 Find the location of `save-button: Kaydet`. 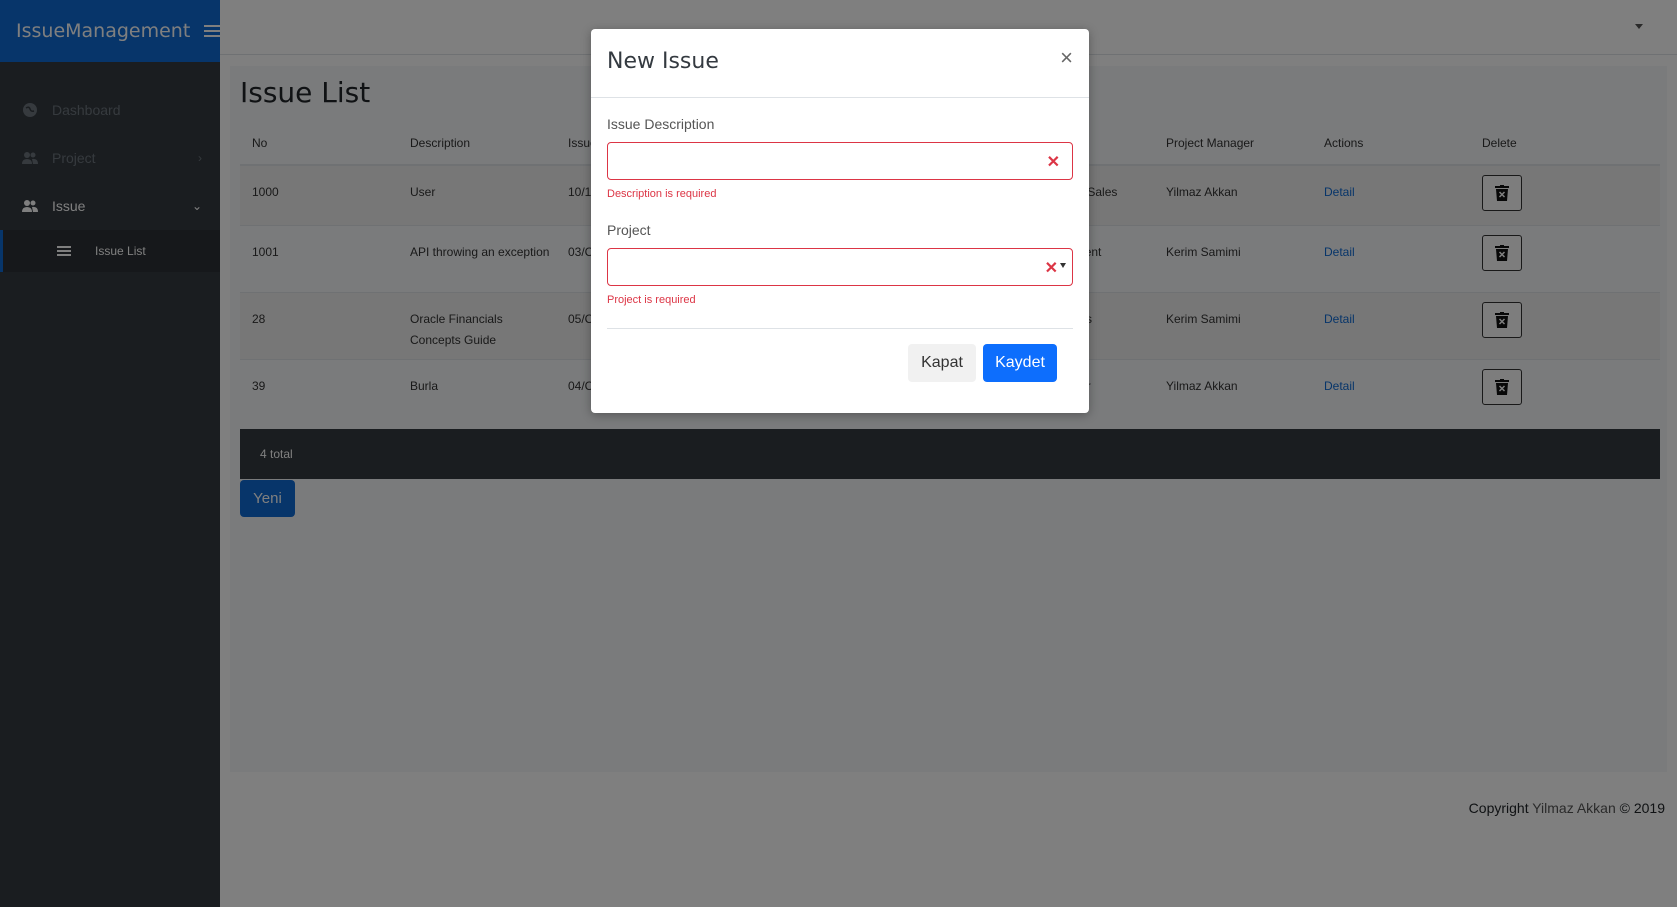

save-button: Kaydet is located at coordinates (1020, 363).